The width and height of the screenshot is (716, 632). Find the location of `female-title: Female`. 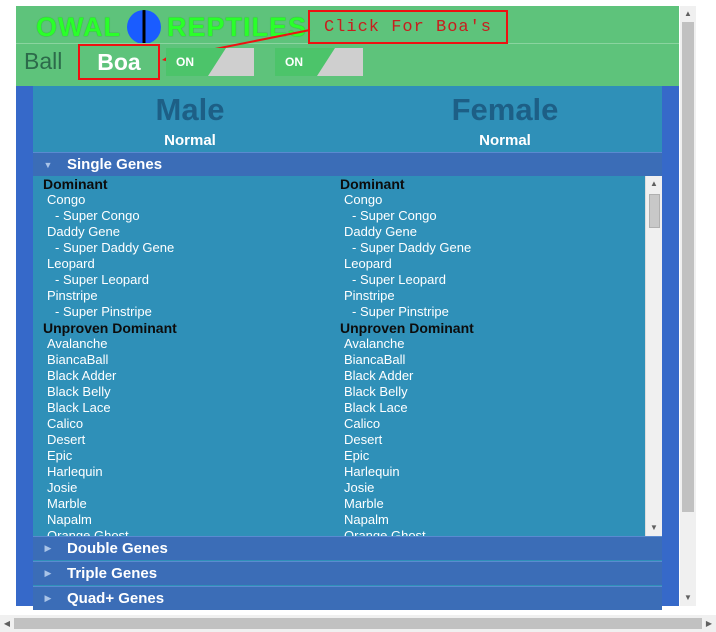

female-title: Female is located at coordinates (505, 109).